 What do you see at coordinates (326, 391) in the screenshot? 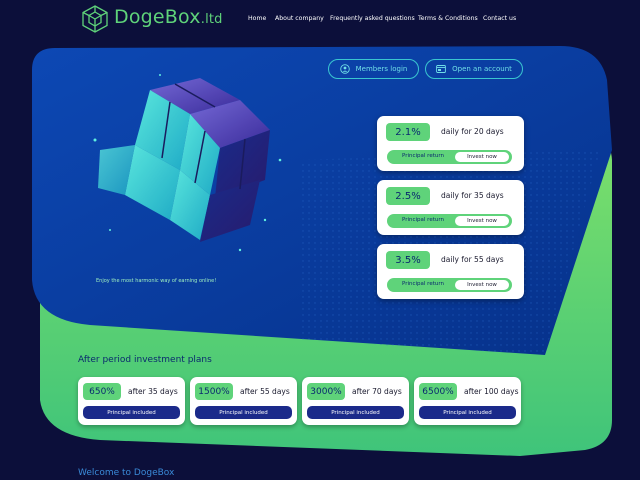
I see `plan-percentage: 3000%` at bounding box center [326, 391].